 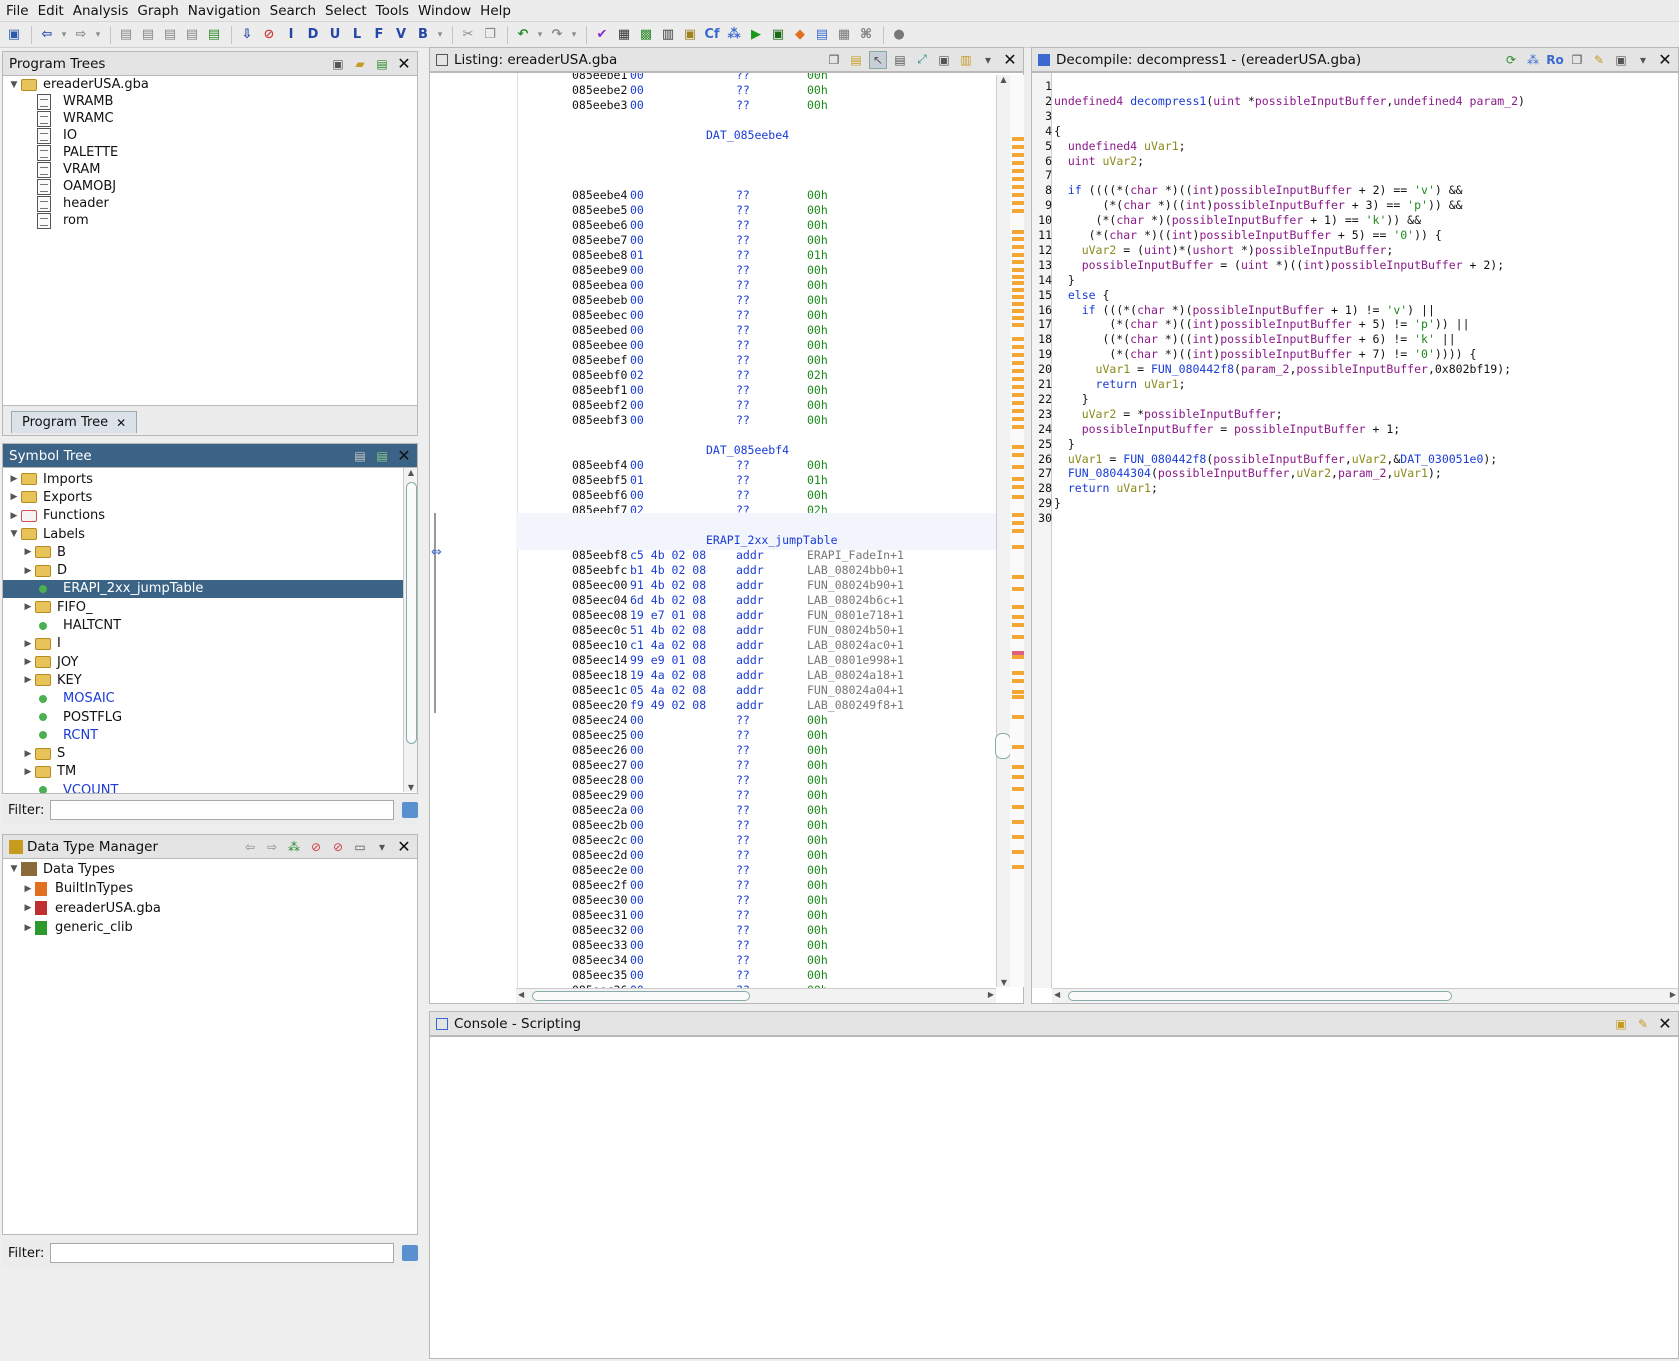 I want to click on listing-row: 085eec0c 51 4b 02 08 addr FUN_08024b50+1, so click(x=756, y=630).